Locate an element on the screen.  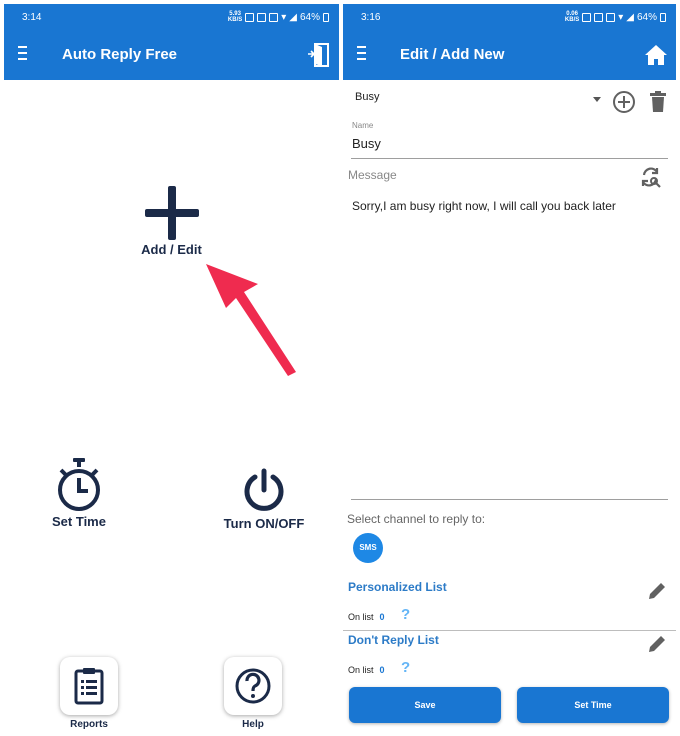
add-edit-button: Add / Edit is located at coordinates (171, 220).